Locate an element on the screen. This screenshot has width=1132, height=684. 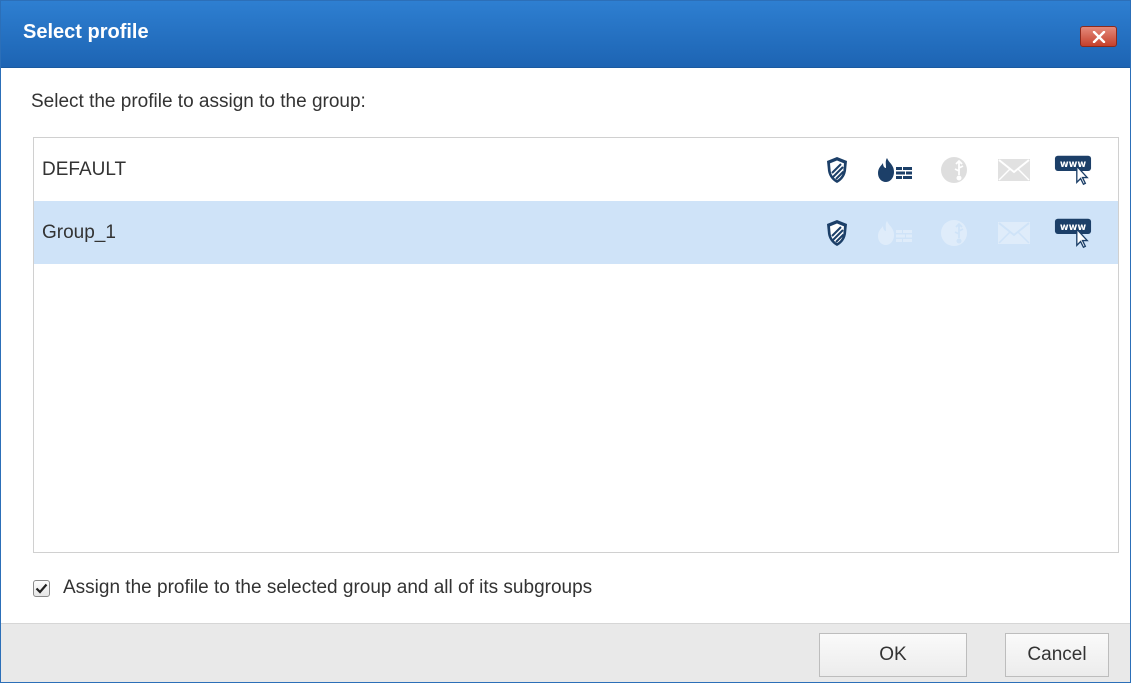
profile-name: DEFAULT is located at coordinates (84, 169).